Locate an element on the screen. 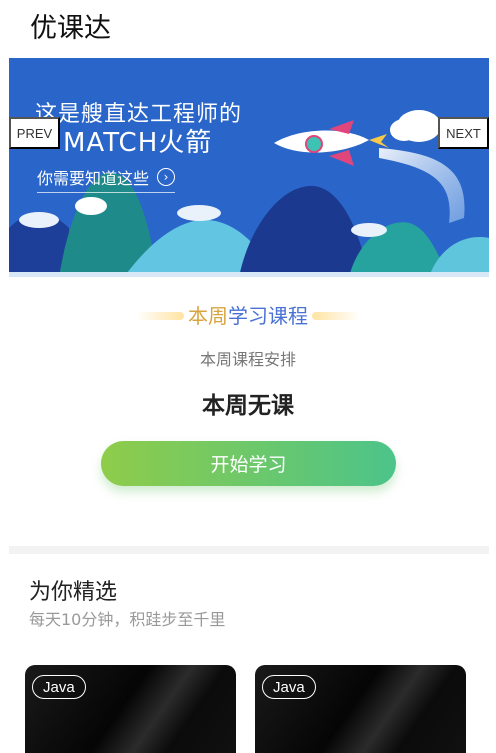  app-title: 优课达 is located at coordinates (70, 28).